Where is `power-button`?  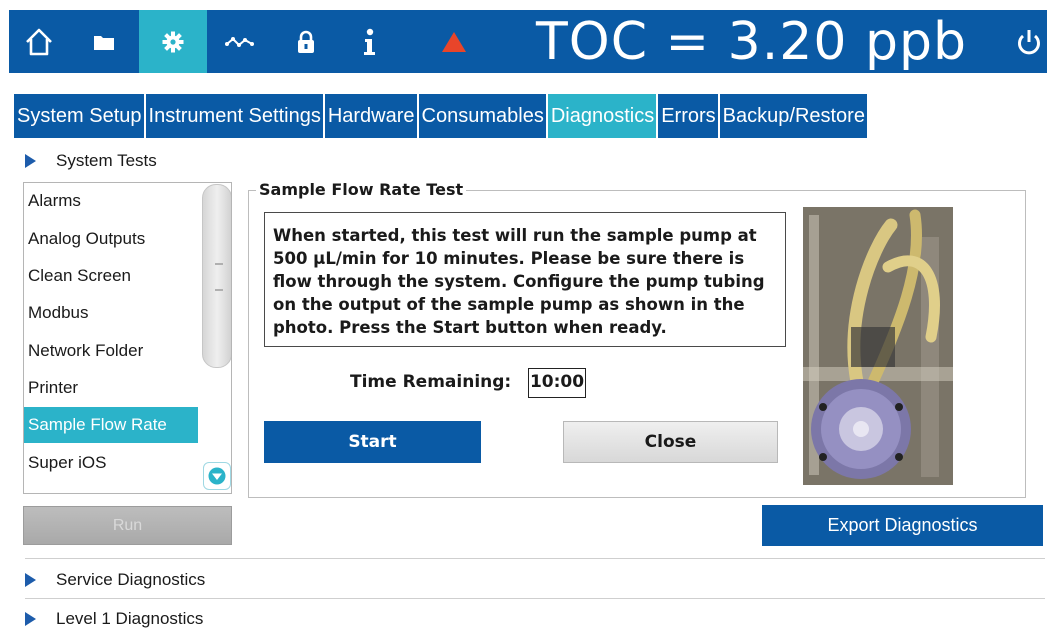 power-button is located at coordinates (1029, 41).